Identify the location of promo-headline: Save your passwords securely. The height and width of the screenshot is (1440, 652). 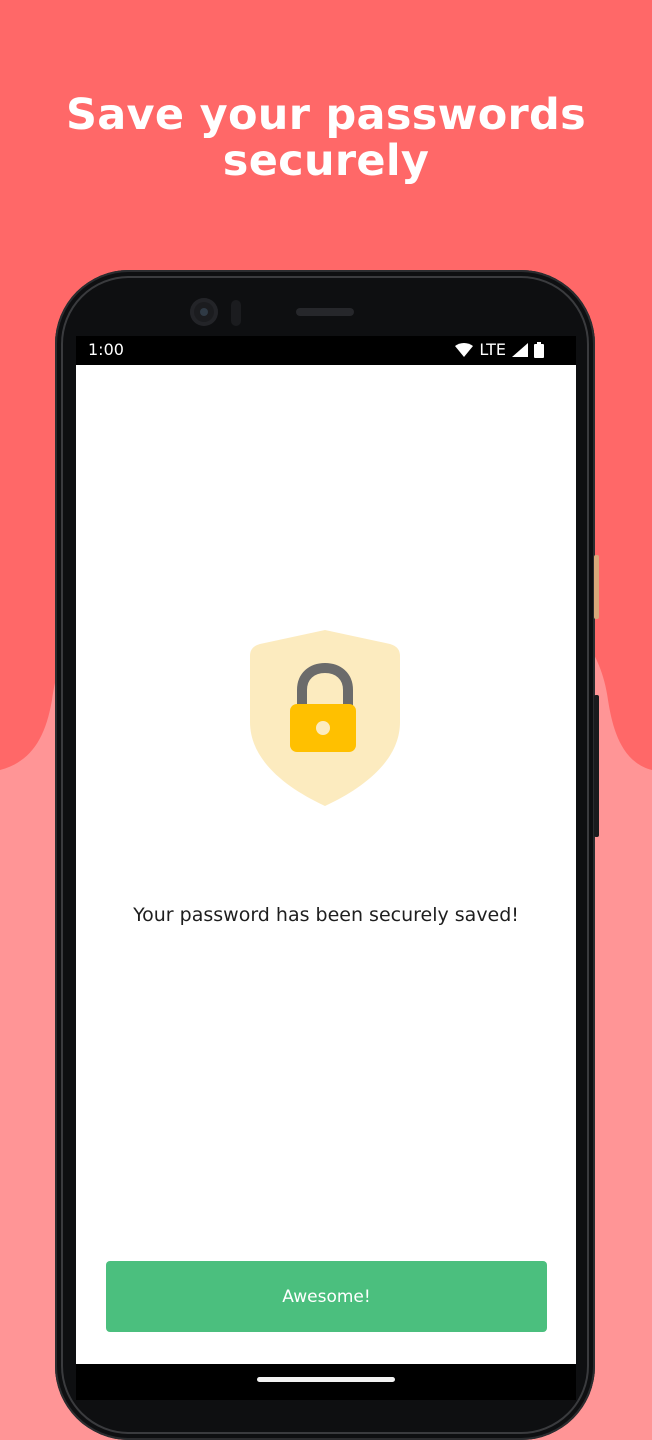
(326, 138).